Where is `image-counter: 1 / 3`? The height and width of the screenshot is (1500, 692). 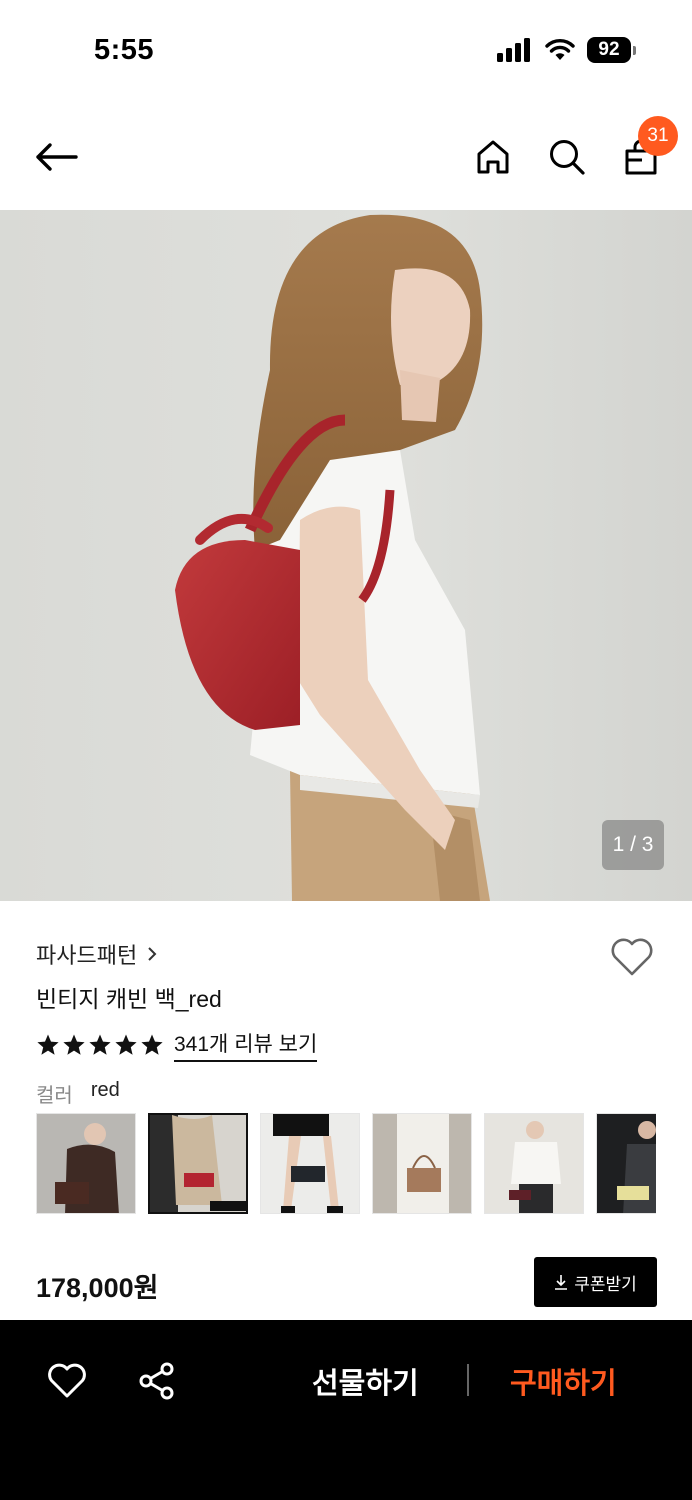 image-counter: 1 / 3 is located at coordinates (633, 845).